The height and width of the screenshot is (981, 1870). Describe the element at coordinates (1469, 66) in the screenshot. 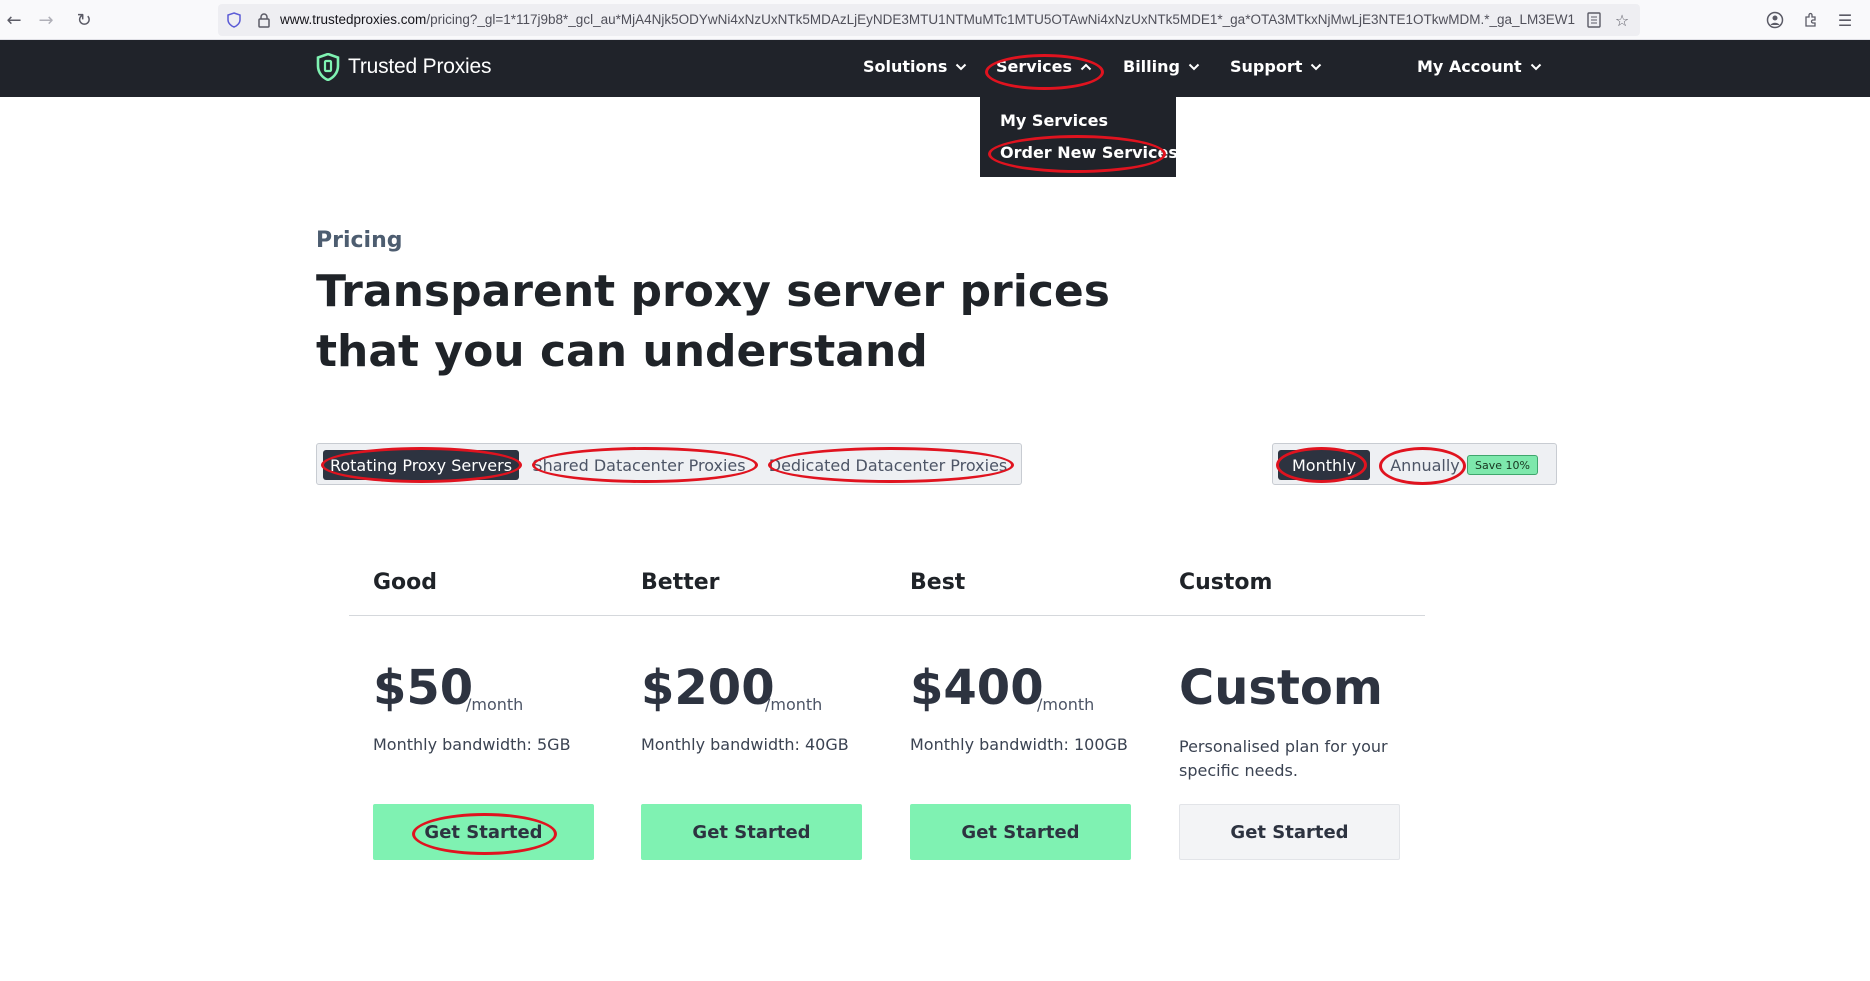

I see `nav-my-account-label: My Account` at that location.